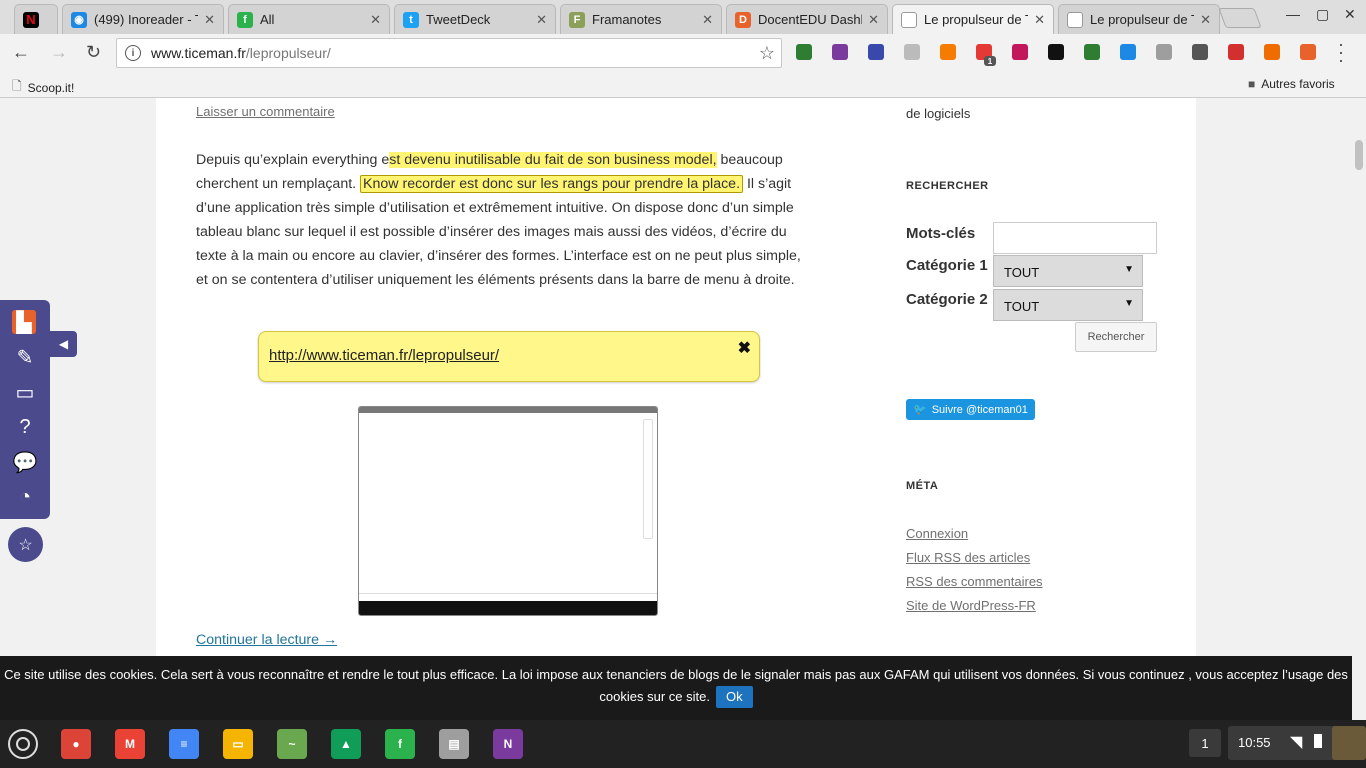 This screenshot has width=1366, height=768. What do you see at coordinates (25, 409) in the screenshot?
I see `docentedu-toolbar: ▙ ✎ ▭ ? 💬 ◔` at bounding box center [25, 409].